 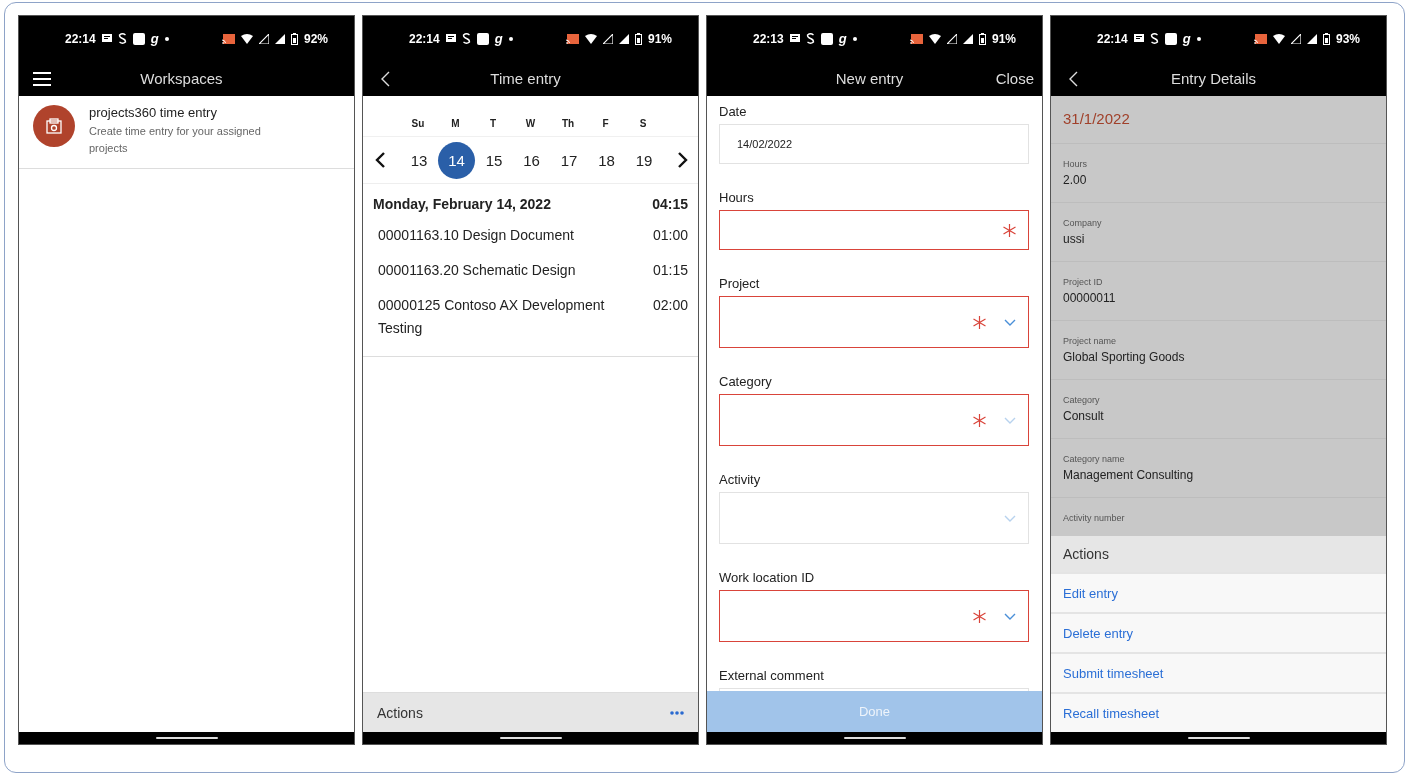 I want to click on battery-percentage: 93%, so click(x=1347, y=38).